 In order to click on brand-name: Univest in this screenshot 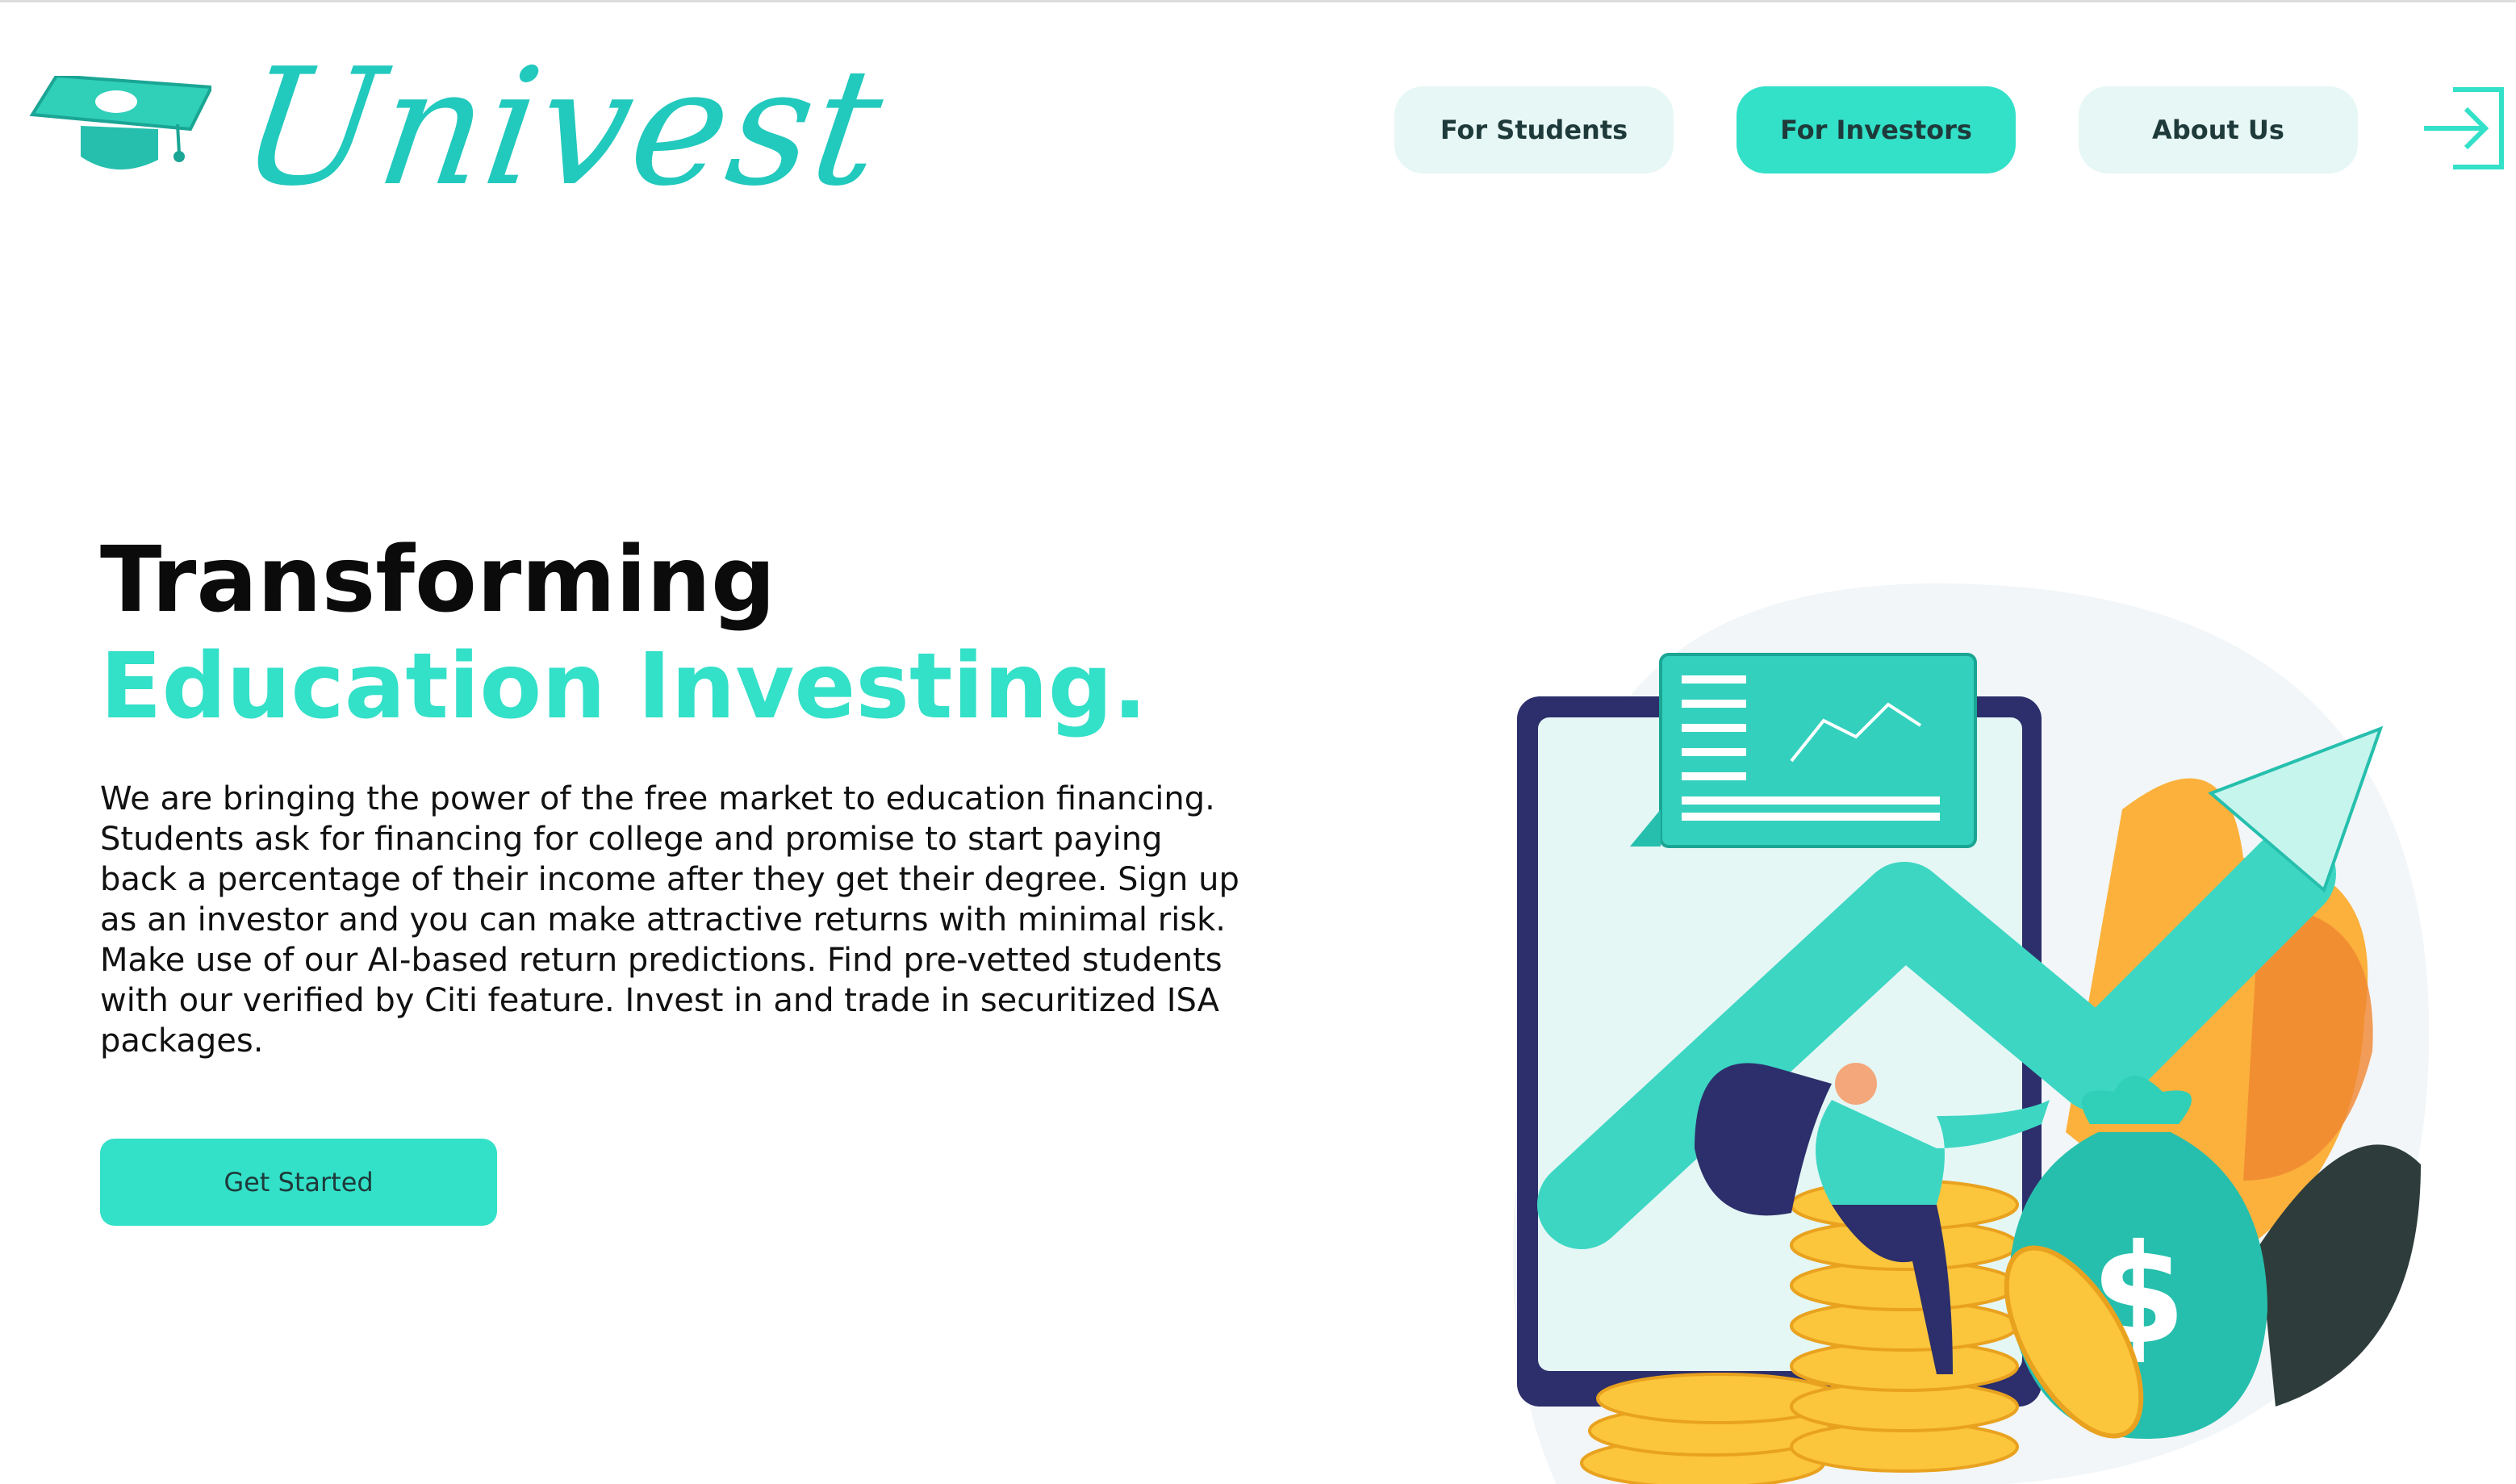, I will do `click(562, 128)`.